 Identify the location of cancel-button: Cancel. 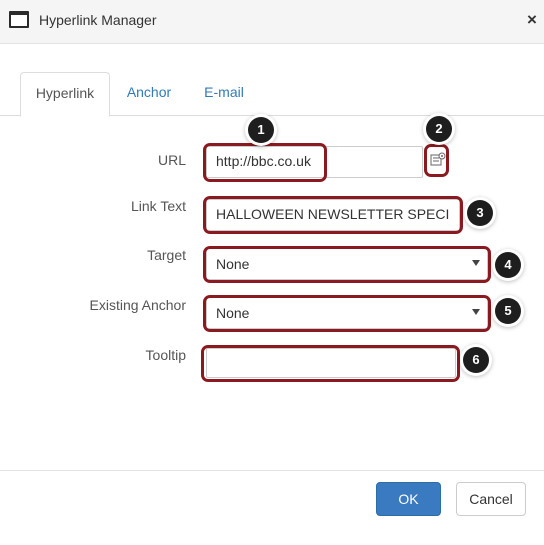
(491, 499).